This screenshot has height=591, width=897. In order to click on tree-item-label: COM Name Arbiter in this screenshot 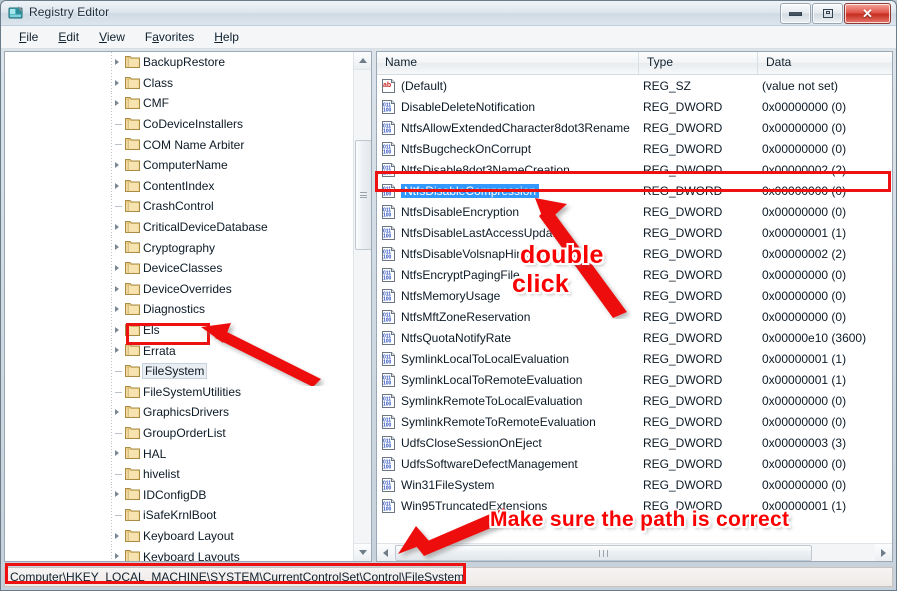, I will do `click(194, 144)`.